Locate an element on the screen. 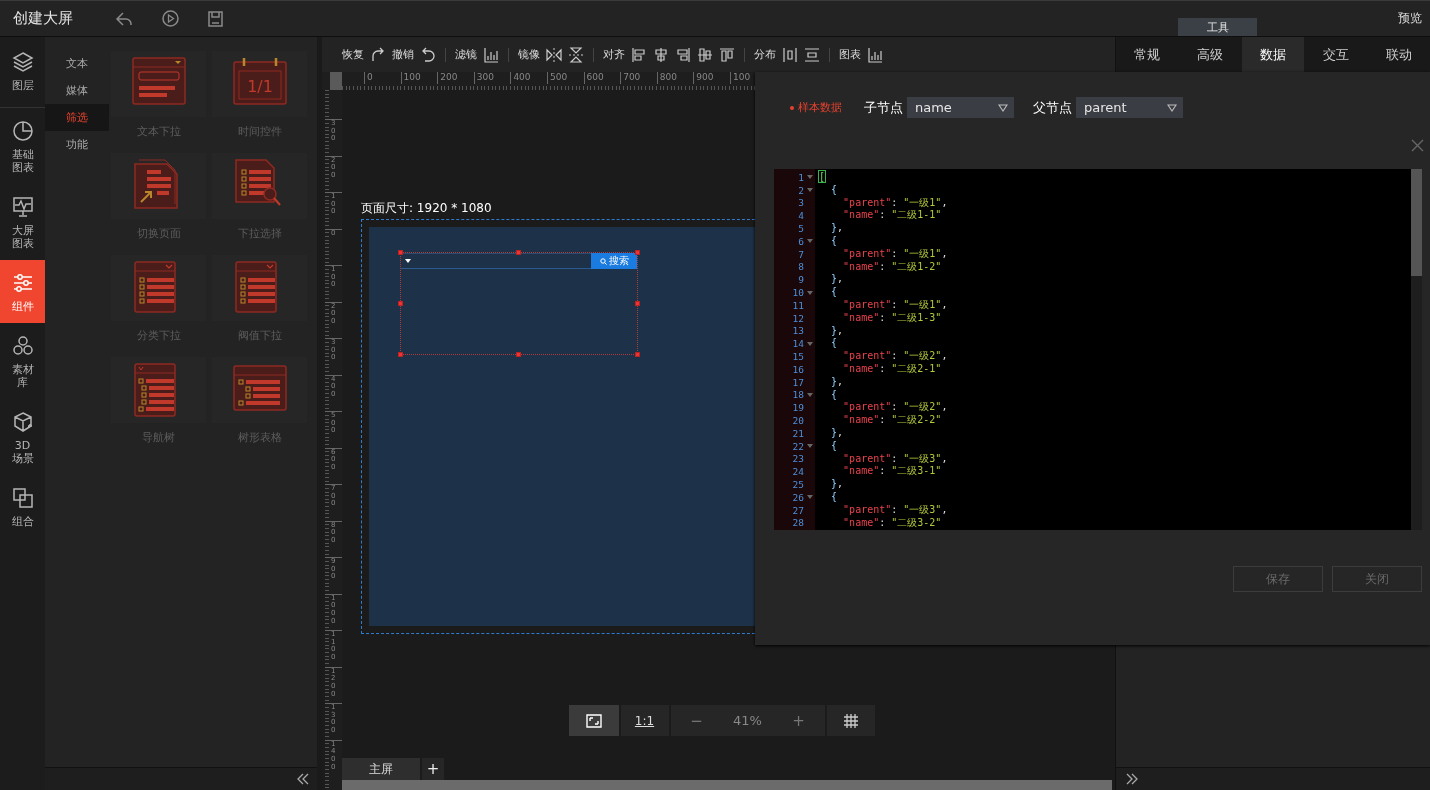  screen-tab: 主屏 is located at coordinates (381, 769).